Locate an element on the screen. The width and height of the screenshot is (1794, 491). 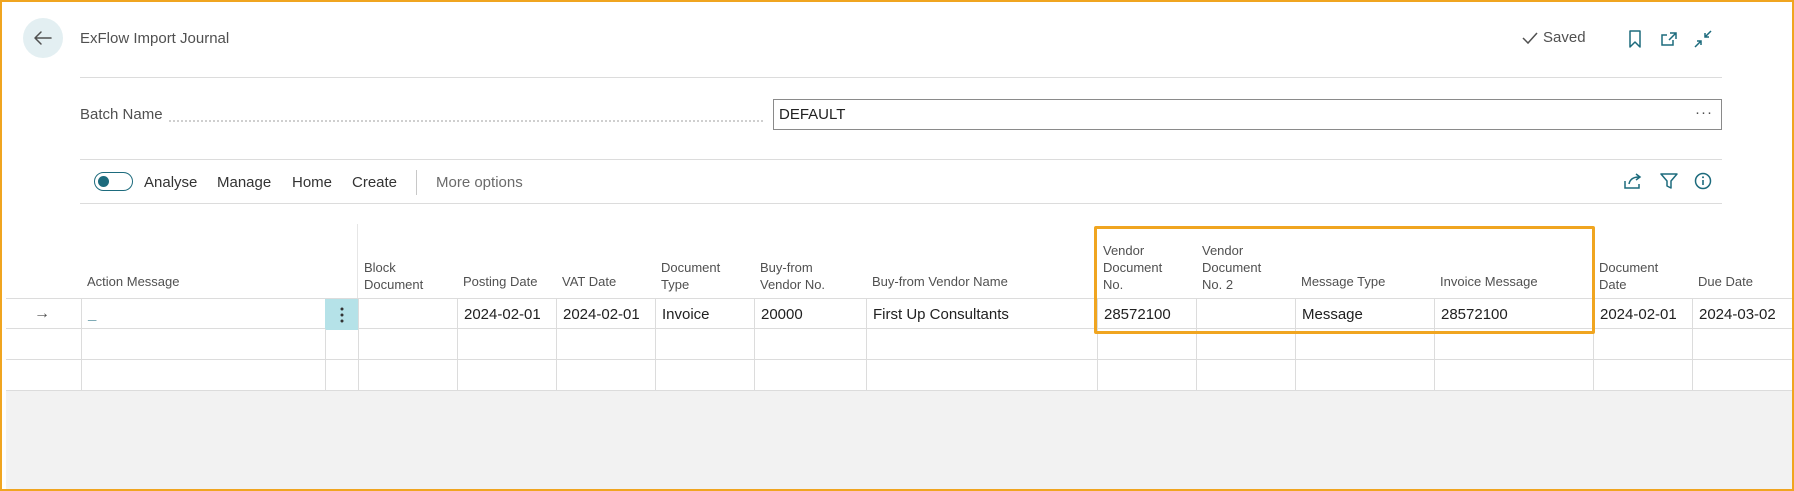
col-header-message-type: Message Type is located at coordinates (1340, 281).